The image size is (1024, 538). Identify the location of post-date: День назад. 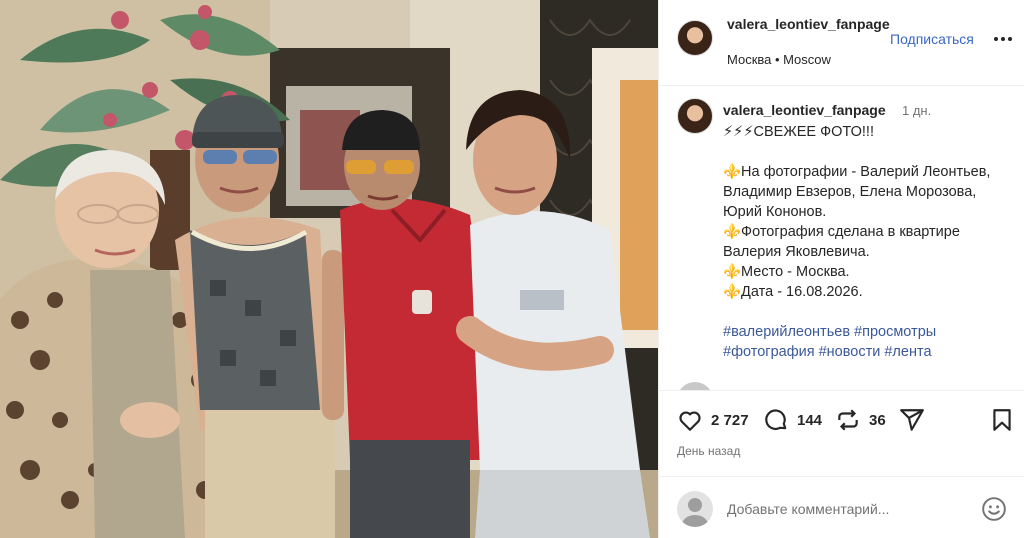
(708, 451).